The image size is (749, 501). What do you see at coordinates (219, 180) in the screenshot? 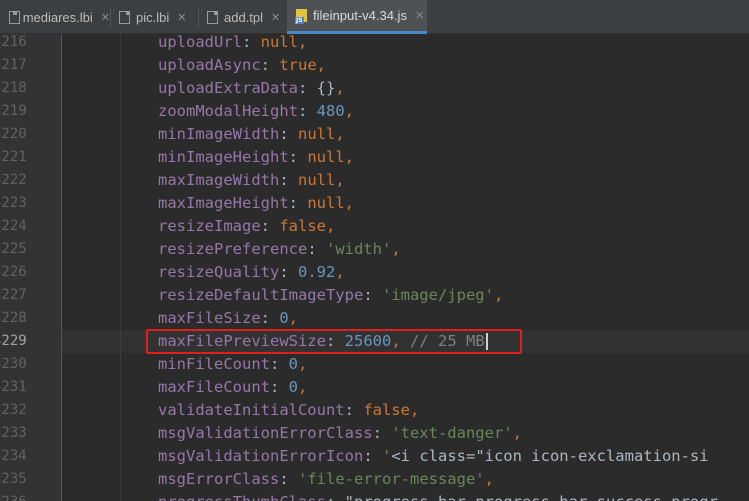
I see `code-token: maxImageWidth` at bounding box center [219, 180].